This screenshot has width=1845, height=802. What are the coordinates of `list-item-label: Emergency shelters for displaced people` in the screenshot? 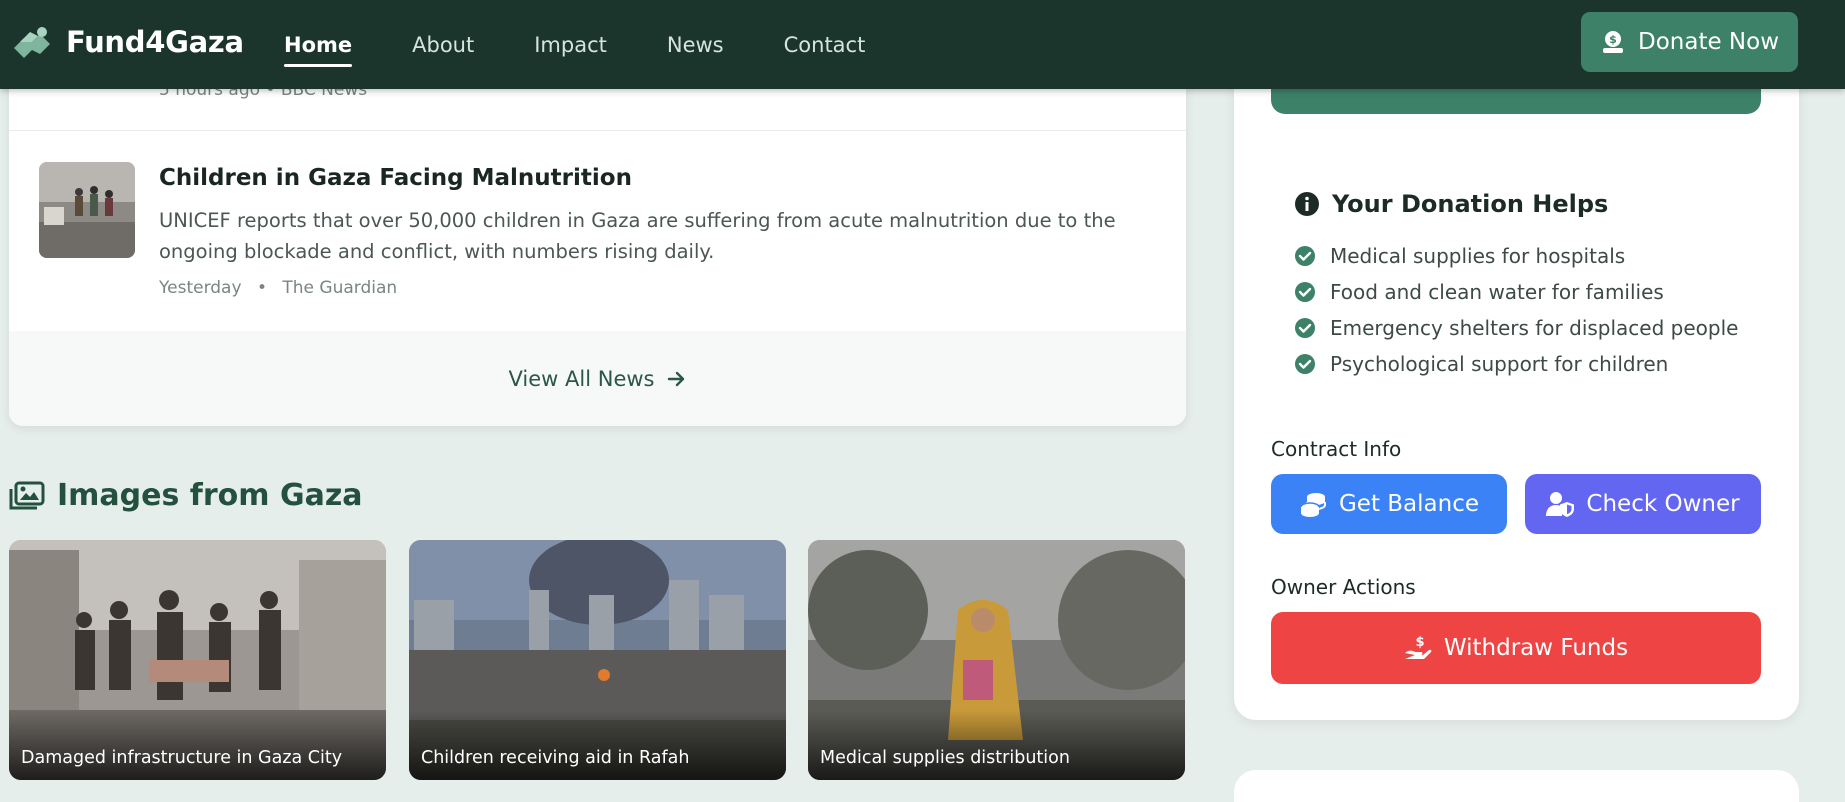 It's located at (1534, 328).